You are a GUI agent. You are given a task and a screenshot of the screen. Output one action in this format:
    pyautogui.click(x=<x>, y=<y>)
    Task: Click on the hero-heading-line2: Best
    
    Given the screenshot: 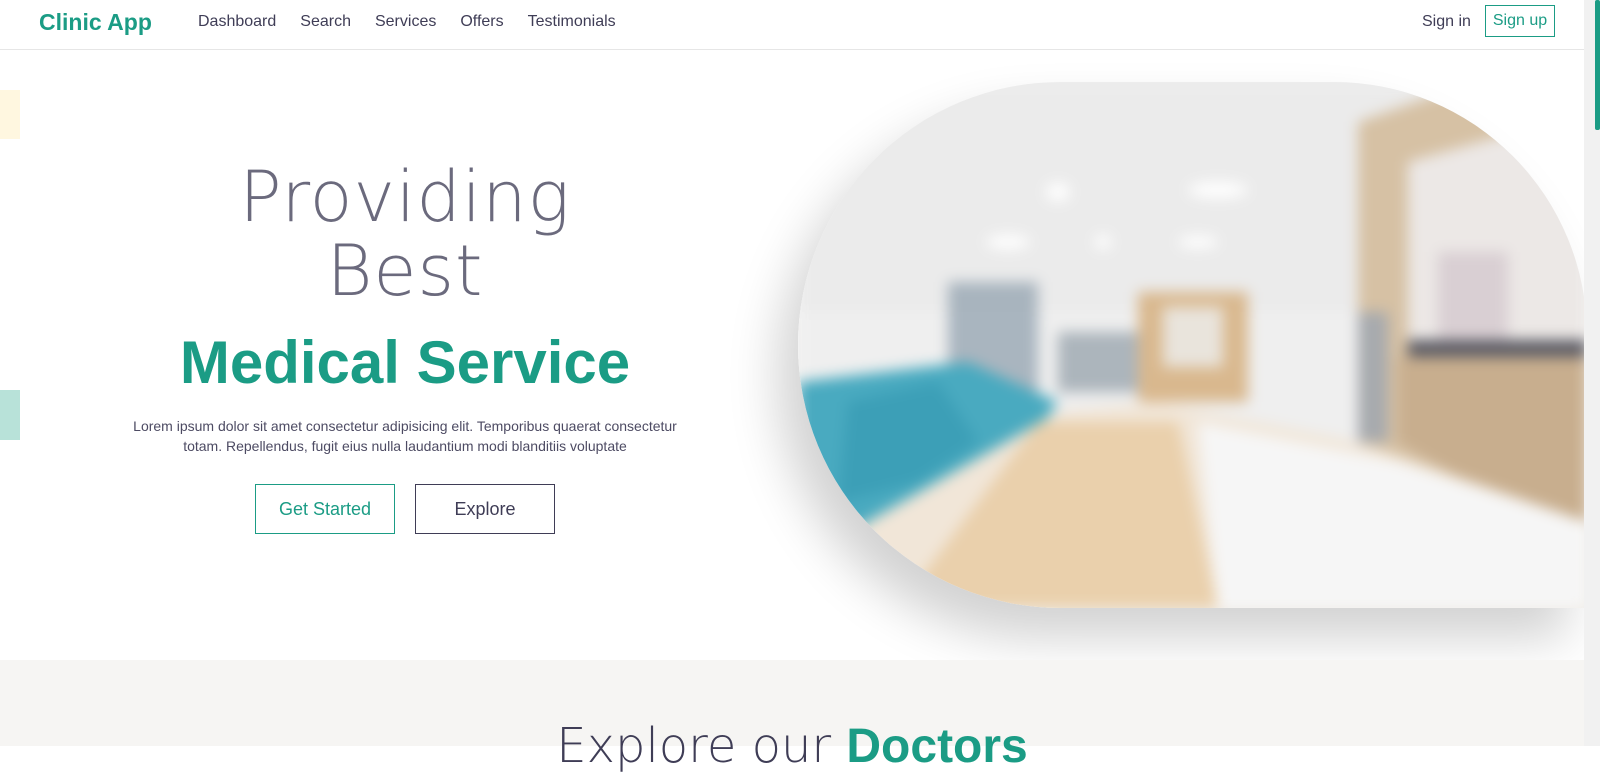 What is the action you would take?
    pyautogui.click(x=405, y=271)
    